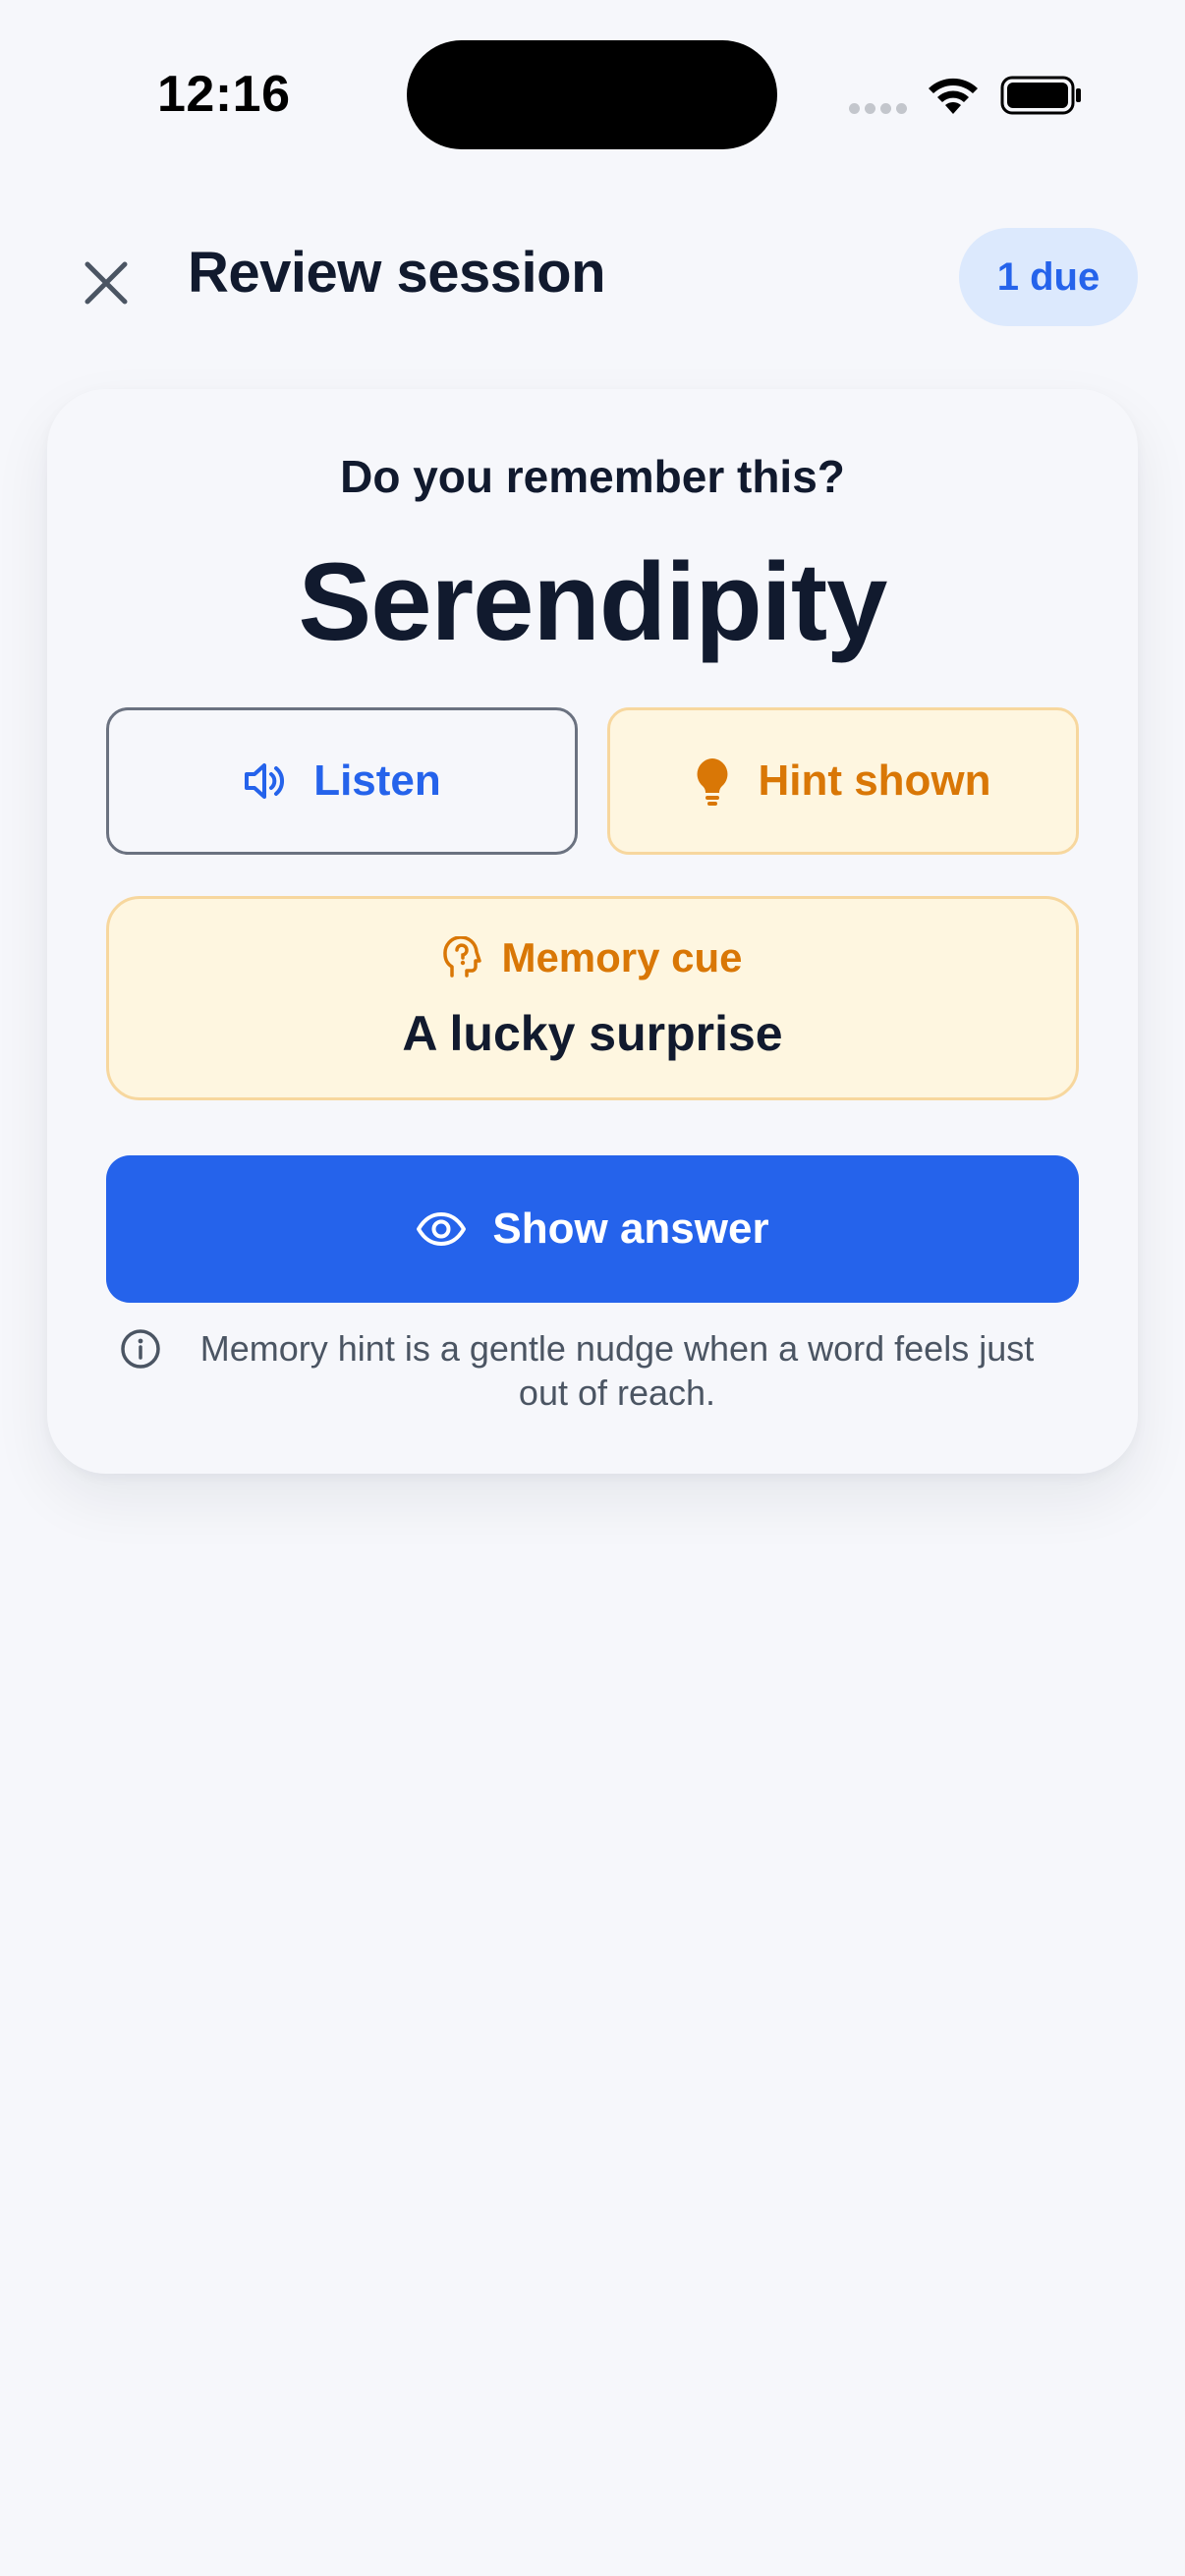  I want to click on close-icon, so click(107, 283).